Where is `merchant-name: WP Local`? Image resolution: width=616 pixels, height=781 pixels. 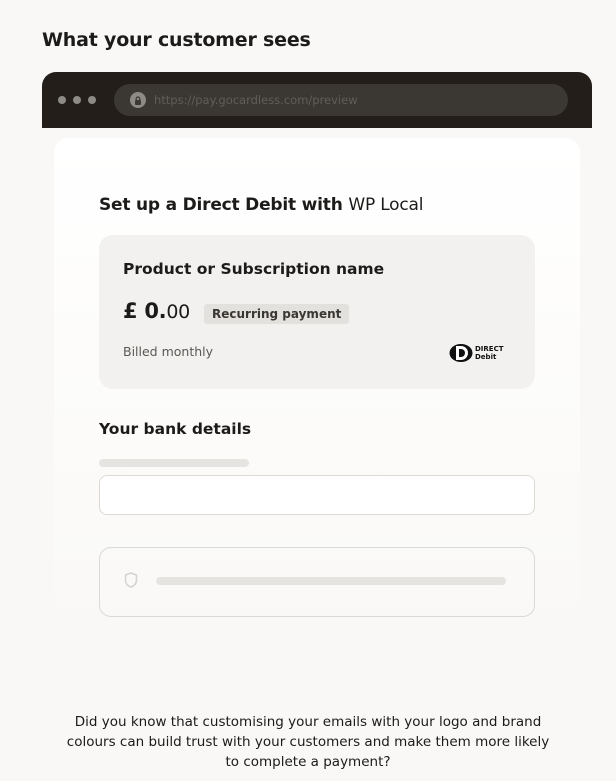
merchant-name: WP Local is located at coordinates (386, 205).